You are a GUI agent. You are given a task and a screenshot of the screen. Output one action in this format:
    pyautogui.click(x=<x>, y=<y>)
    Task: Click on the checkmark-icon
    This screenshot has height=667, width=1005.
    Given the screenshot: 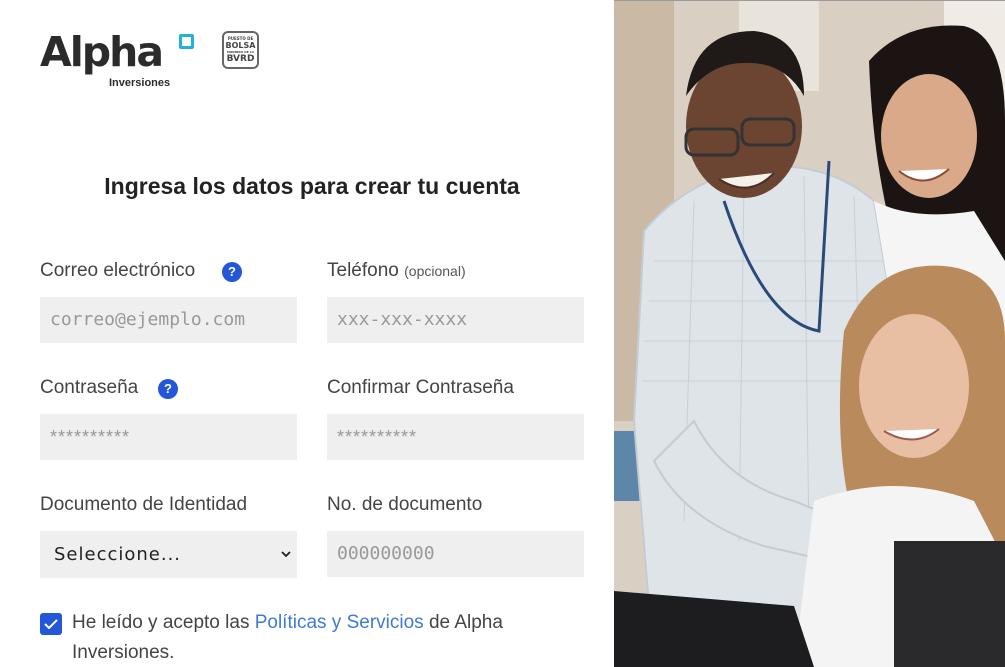 What is the action you would take?
    pyautogui.click(x=51, y=624)
    